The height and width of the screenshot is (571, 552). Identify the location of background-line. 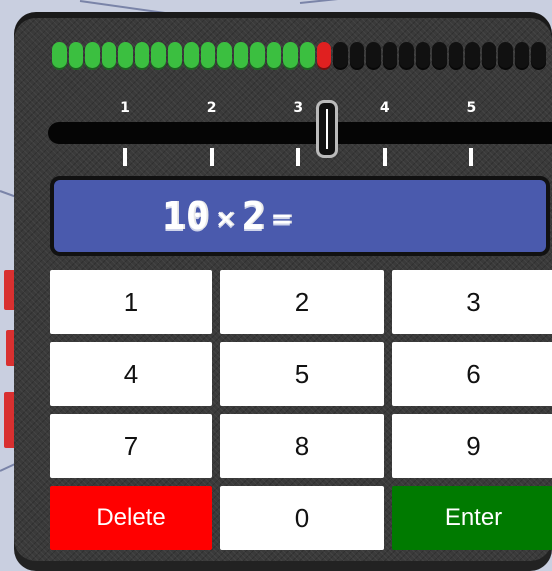
(379, 2).